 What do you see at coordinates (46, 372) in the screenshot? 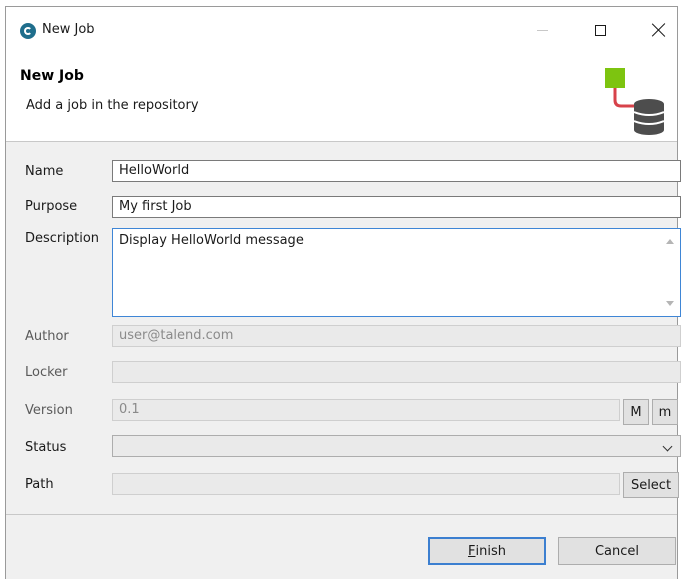
I see `locker-label: Locker` at bounding box center [46, 372].